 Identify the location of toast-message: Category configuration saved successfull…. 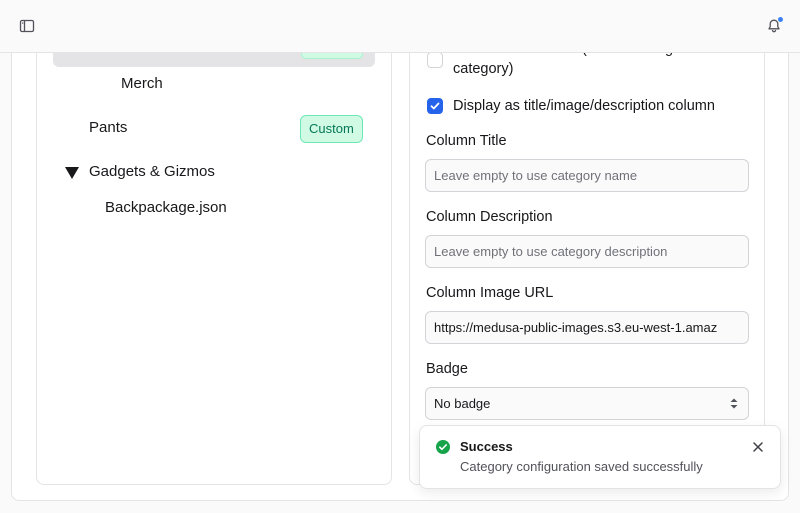
(581, 466).